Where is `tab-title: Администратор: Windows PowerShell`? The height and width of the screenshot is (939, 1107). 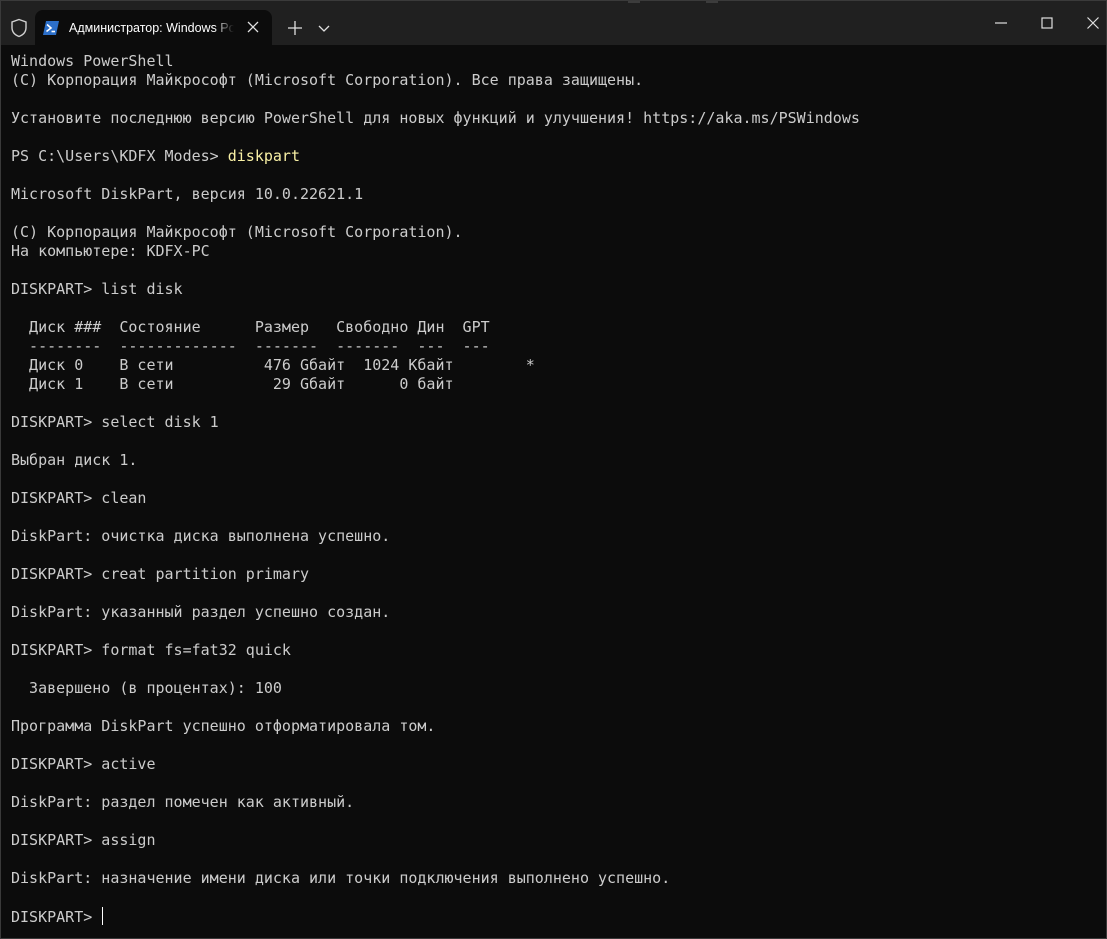
tab-title: Администратор: Windows PowerShell is located at coordinates (151, 27).